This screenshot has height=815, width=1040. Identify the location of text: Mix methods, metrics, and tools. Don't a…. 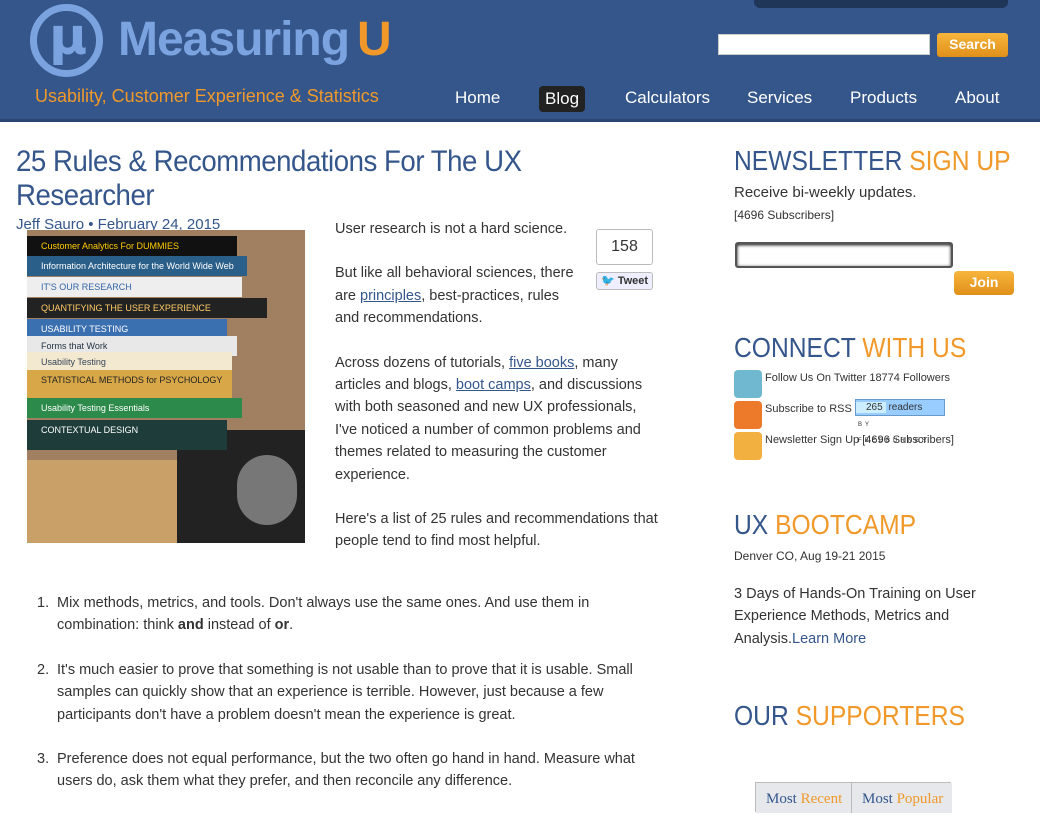
(323, 614).